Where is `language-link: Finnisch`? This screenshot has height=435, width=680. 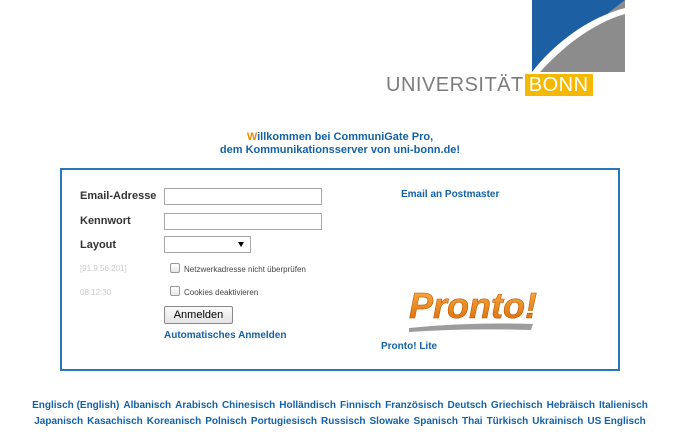
language-link: Finnisch is located at coordinates (360, 405).